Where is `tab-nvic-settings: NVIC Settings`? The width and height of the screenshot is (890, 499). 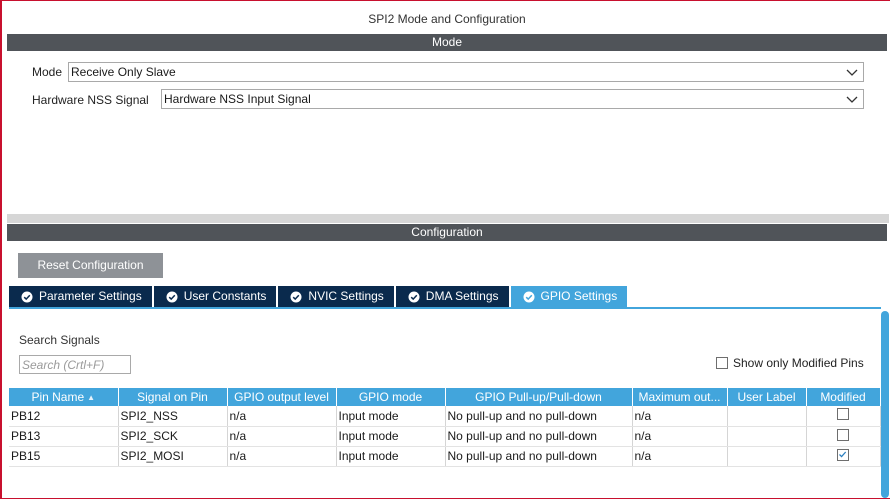 tab-nvic-settings: NVIC Settings is located at coordinates (336, 296).